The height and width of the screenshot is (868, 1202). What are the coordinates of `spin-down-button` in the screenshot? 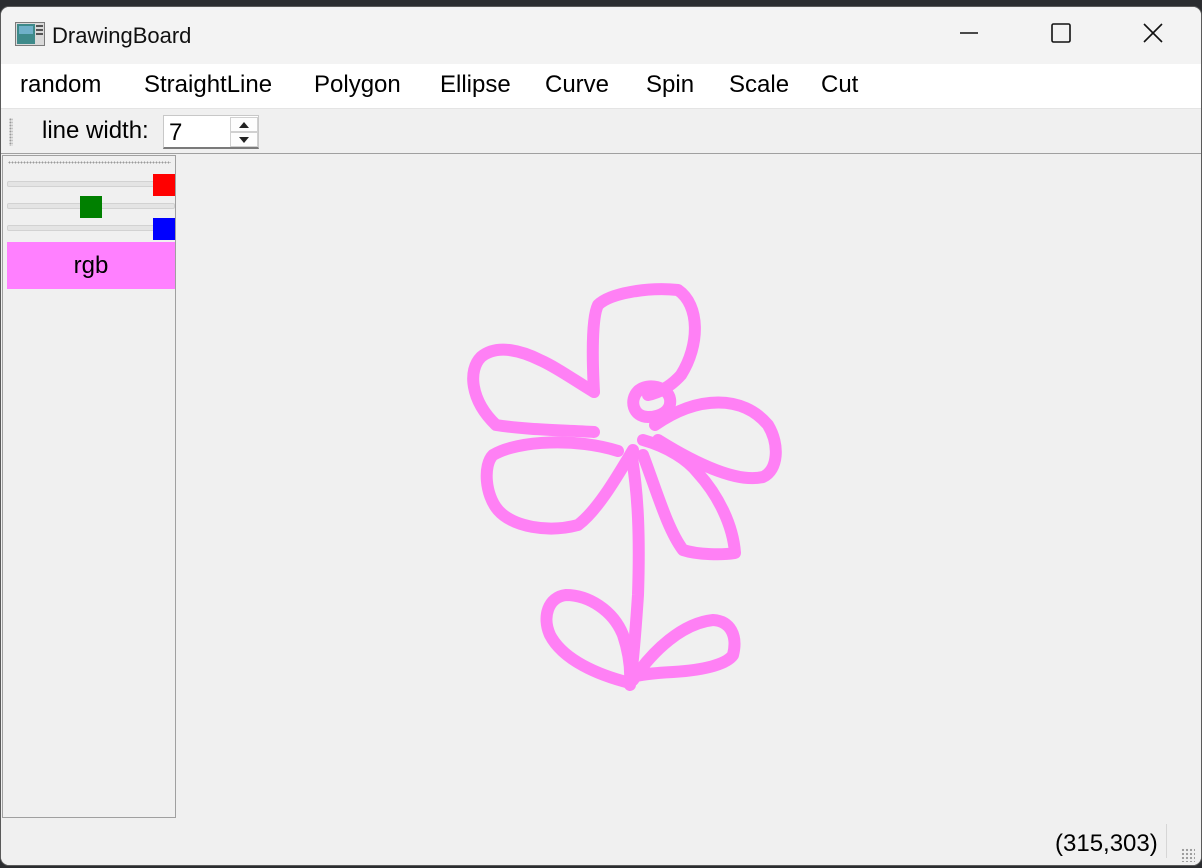 It's located at (244, 139).